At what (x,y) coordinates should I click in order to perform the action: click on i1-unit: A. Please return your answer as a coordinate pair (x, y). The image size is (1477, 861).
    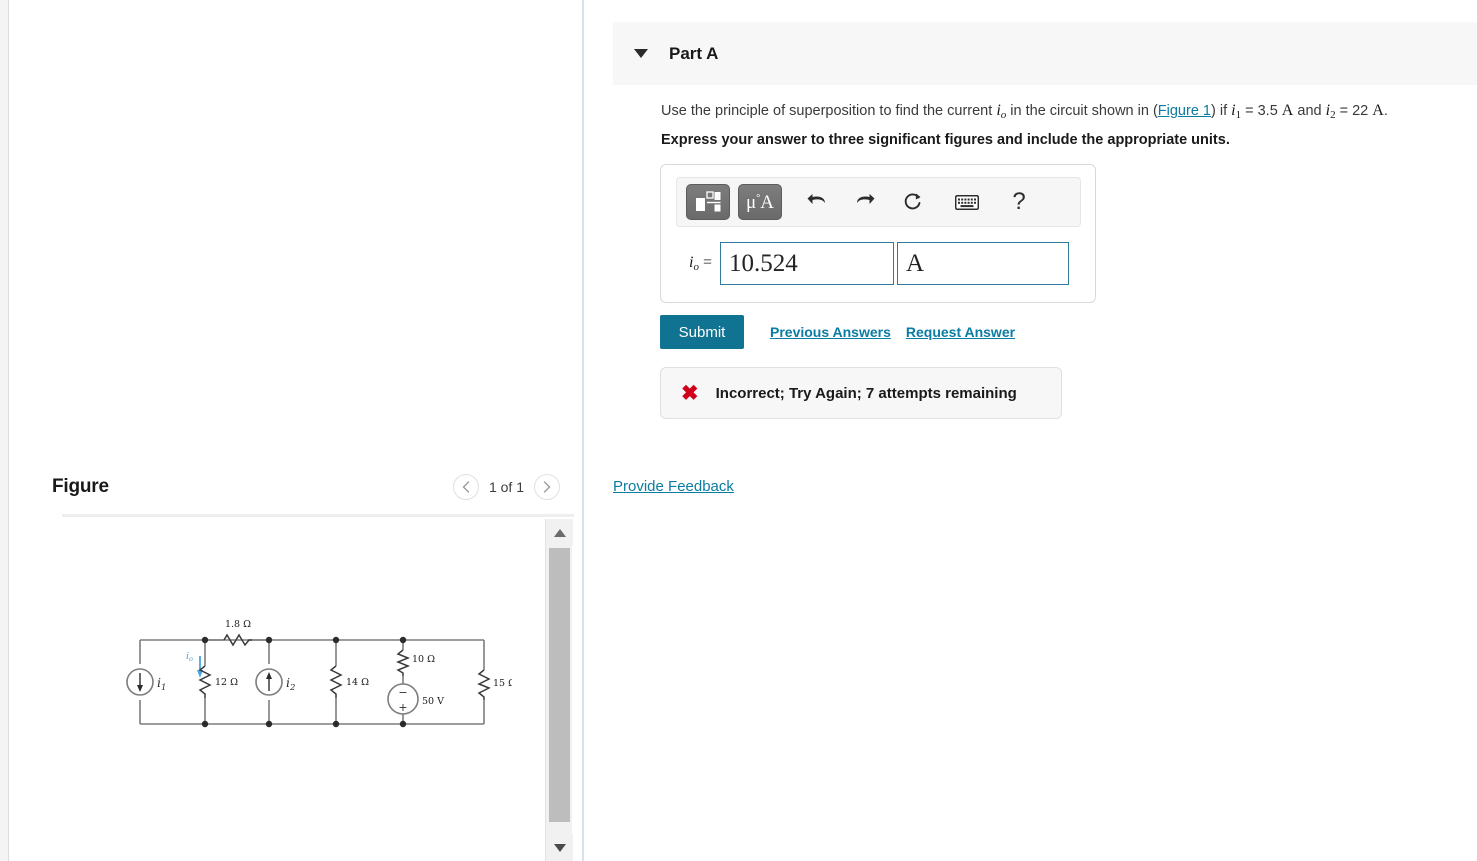
    Looking at the image, I should click on (1287, 110).